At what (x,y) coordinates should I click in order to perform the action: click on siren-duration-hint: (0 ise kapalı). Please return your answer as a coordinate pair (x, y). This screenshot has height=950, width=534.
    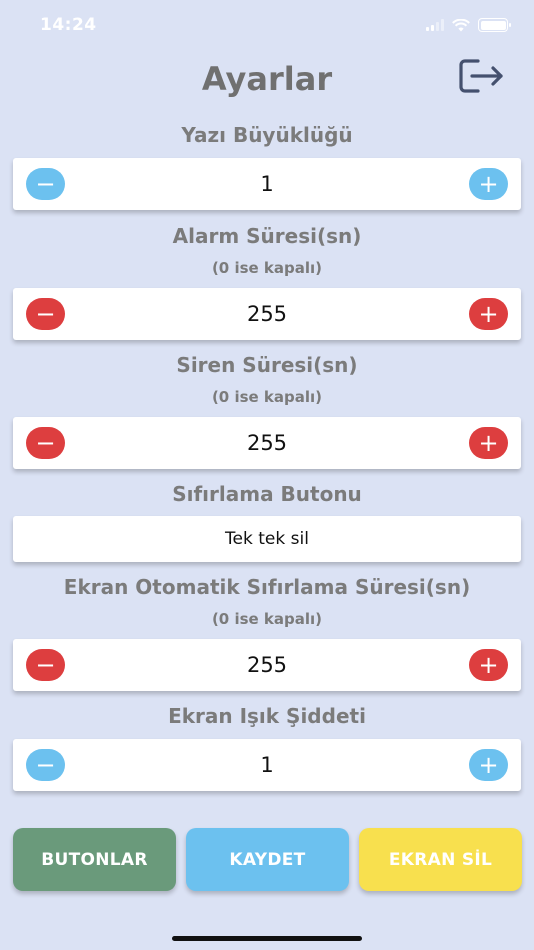
    Looking at the image, I should click on (267, 397).